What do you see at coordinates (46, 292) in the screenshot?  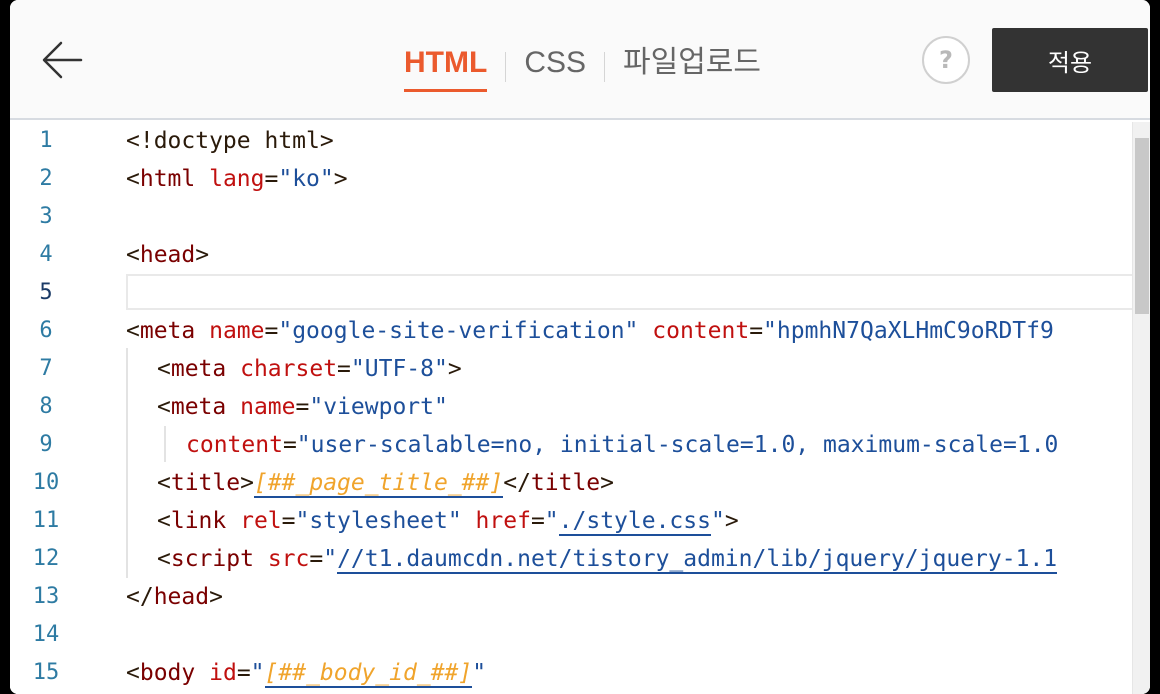 I see `line-number-current: 5` at bounding box center [46, 292].